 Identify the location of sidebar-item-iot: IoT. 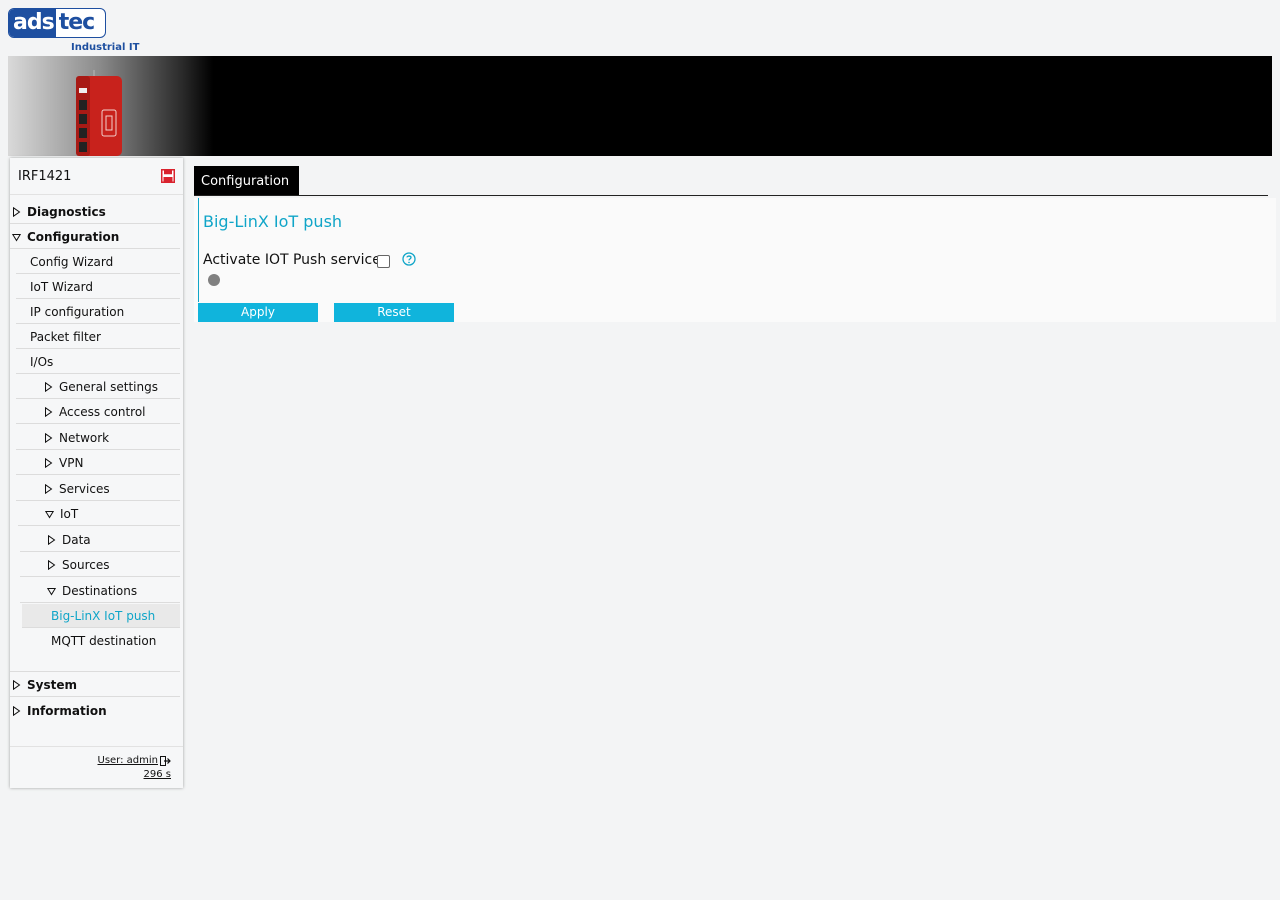
(99, 514).